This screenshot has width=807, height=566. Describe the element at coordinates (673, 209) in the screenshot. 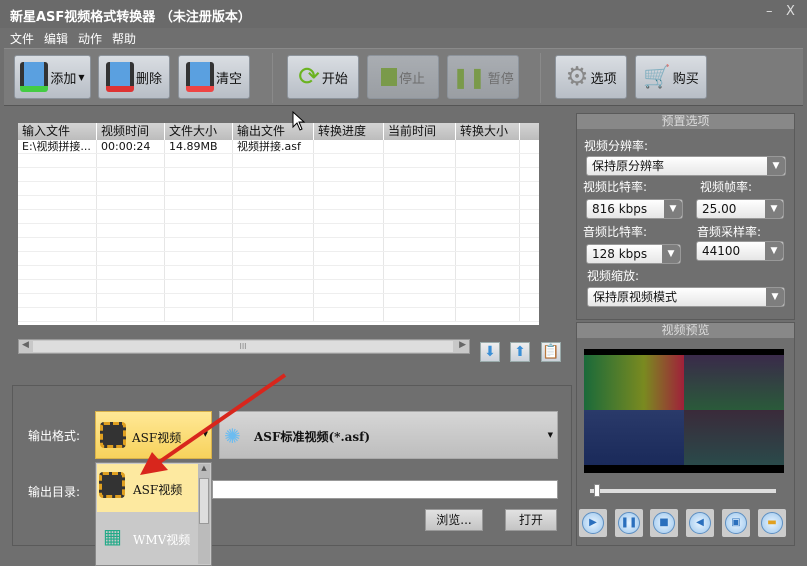

I see `chevron-down-icon: ▼` at that location.